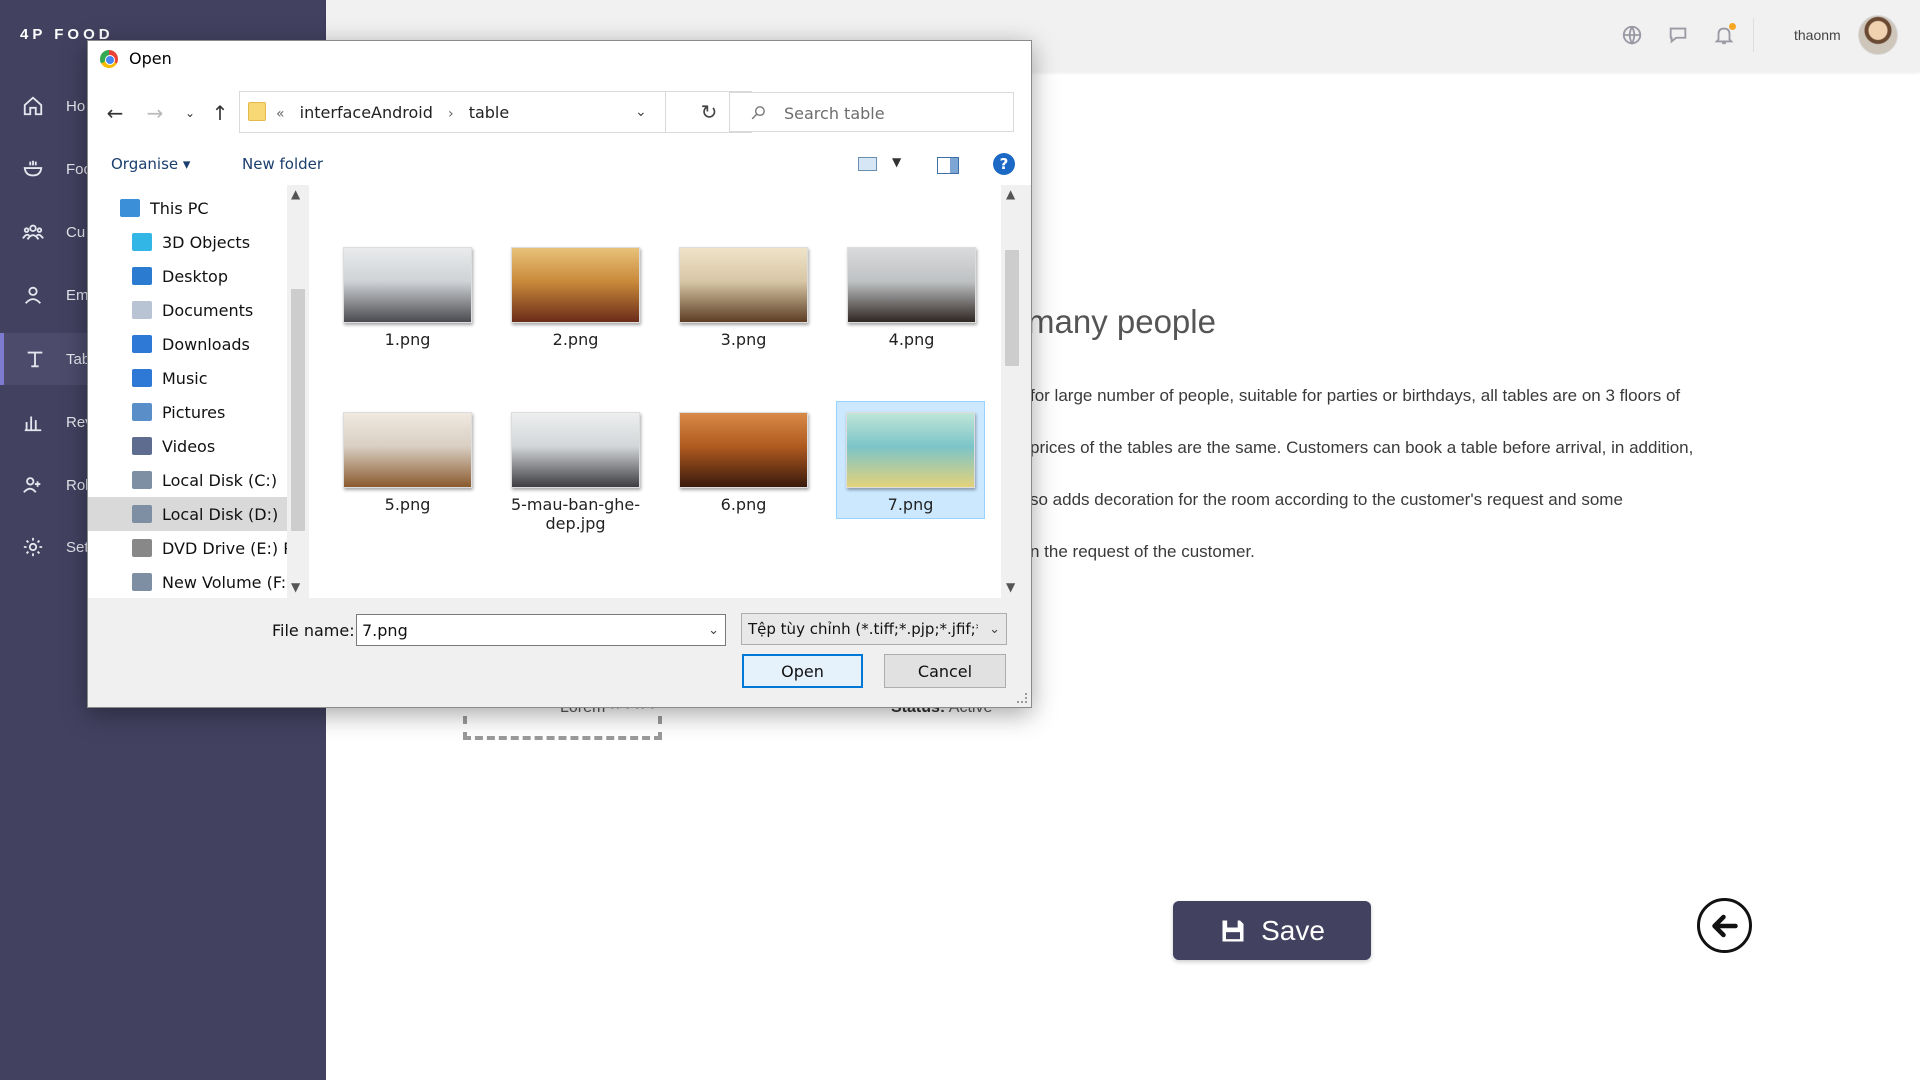  What do you see at coordinates (871, 112) in the screenshot?
I see `search-input: Search table` at bounding box center [871, 112].